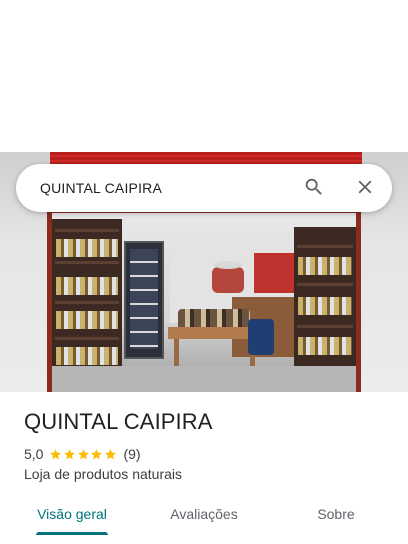 The width and height of the screenshot is (408, 544). What do you see at coordinates (118, 421) in the screenshot?
I see `place-title: QUINTAL CAIPIRA` at bounding box center [118, 421].